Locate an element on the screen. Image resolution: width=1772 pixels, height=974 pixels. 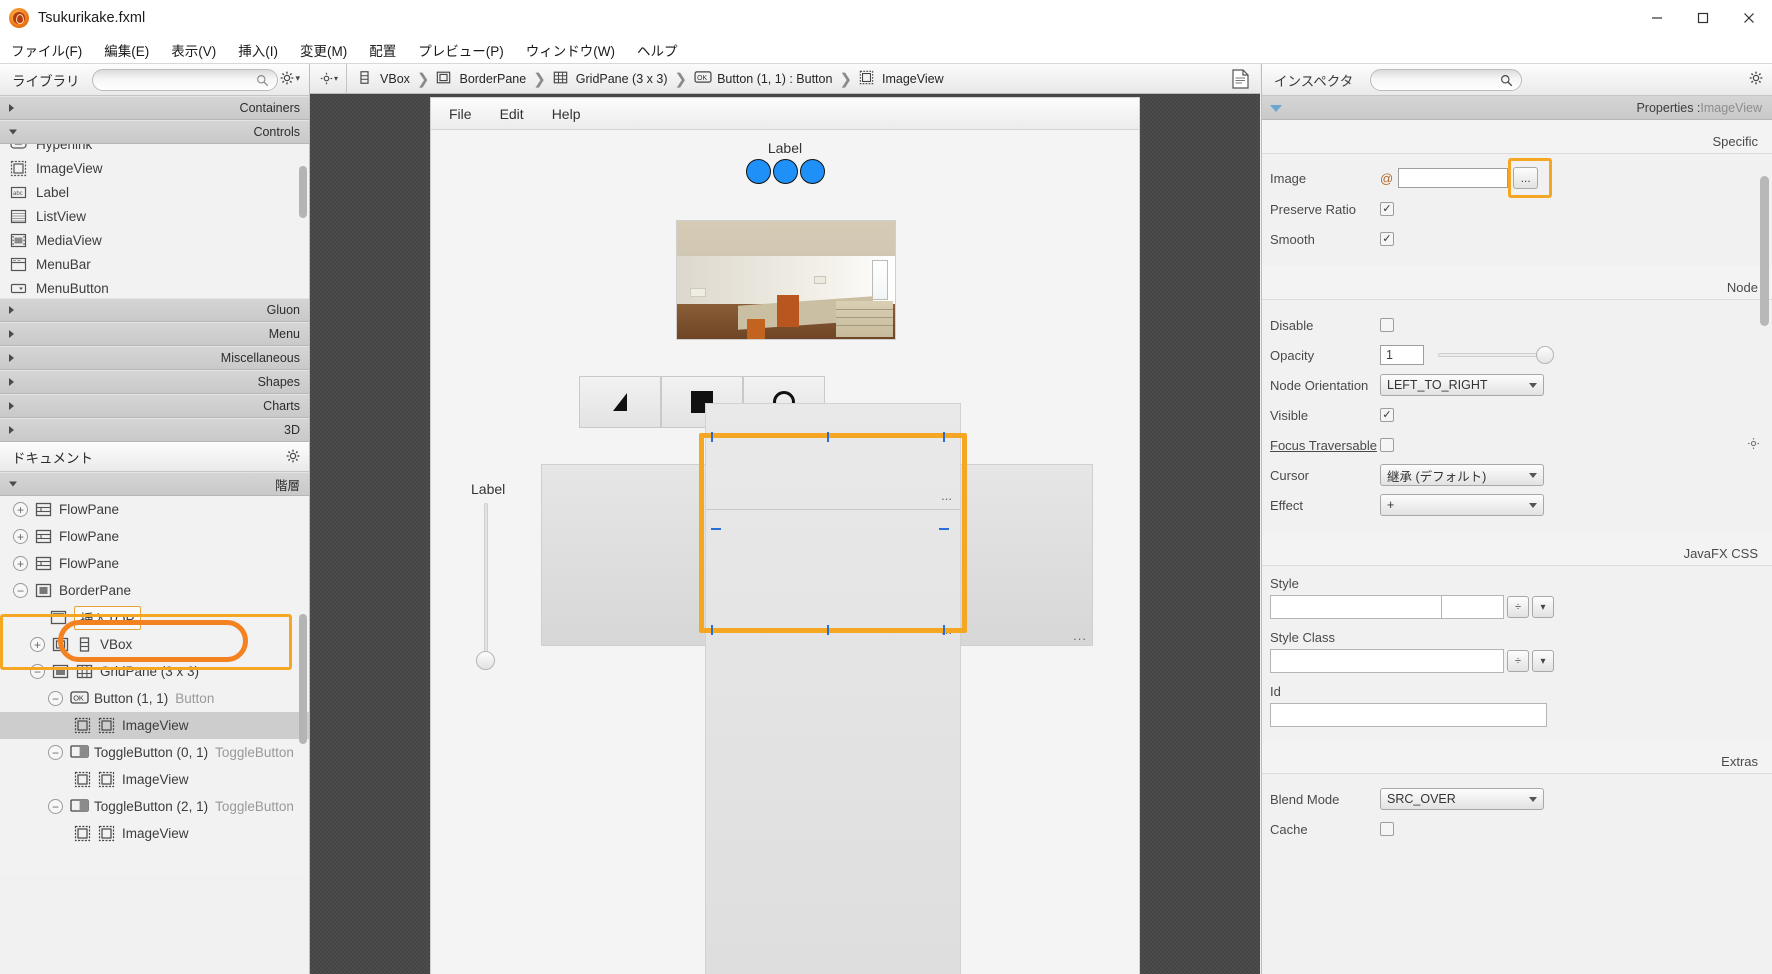
menu-file: ファイル(F) is located at coordinates (46, 50).